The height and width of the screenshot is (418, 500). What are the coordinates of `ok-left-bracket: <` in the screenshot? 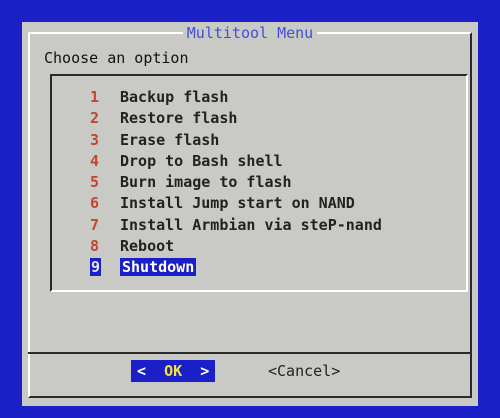 It's located at (142, 371).